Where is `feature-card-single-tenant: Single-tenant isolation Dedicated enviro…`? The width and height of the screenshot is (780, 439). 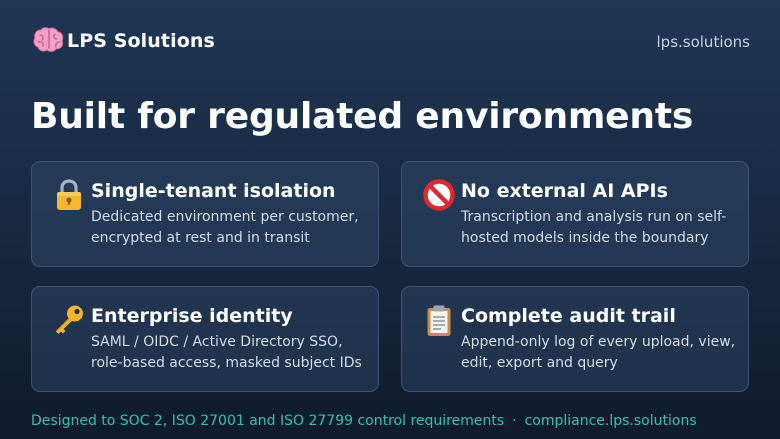
feature-card-single-tenant: Single-tenant isolation Dedicated enviro… is located at coordinates (205, 214).